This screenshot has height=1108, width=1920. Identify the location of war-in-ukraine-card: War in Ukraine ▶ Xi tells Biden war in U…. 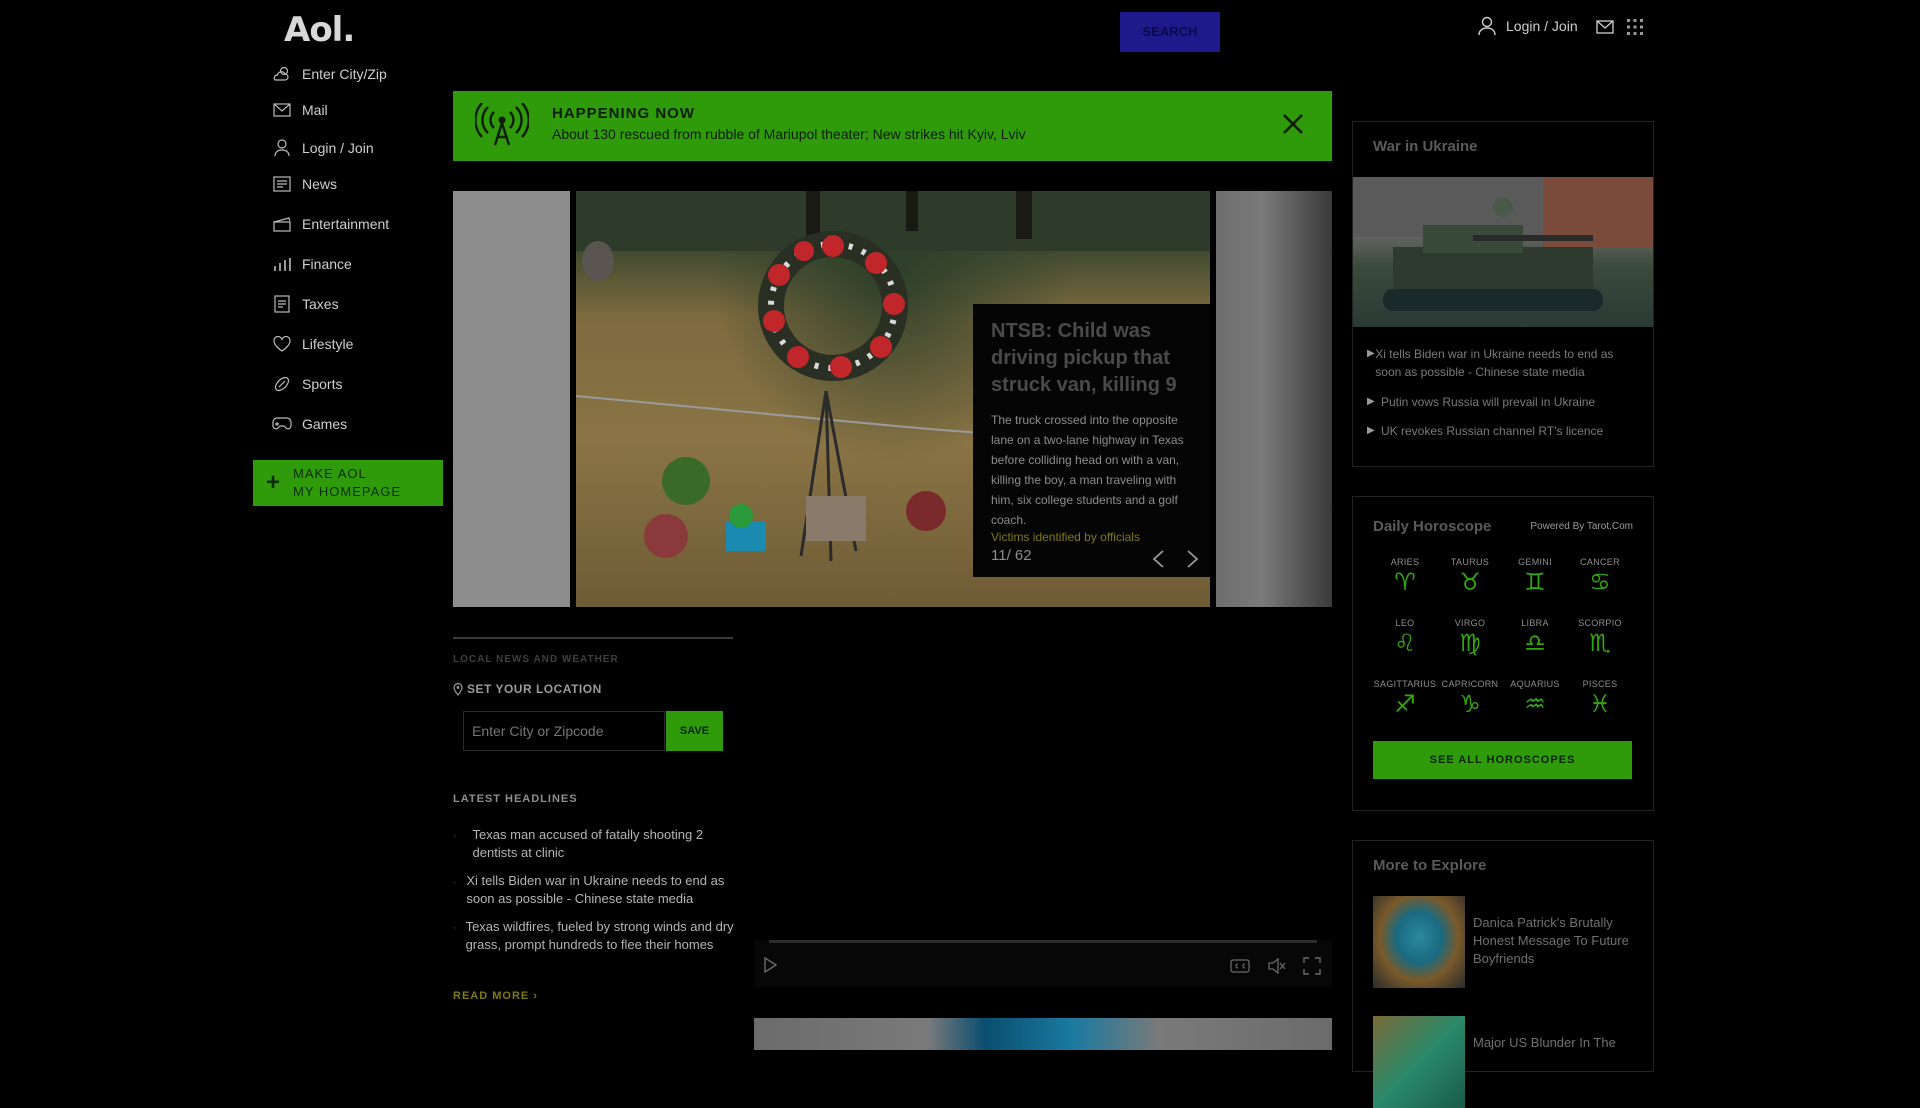
(1503, 294).